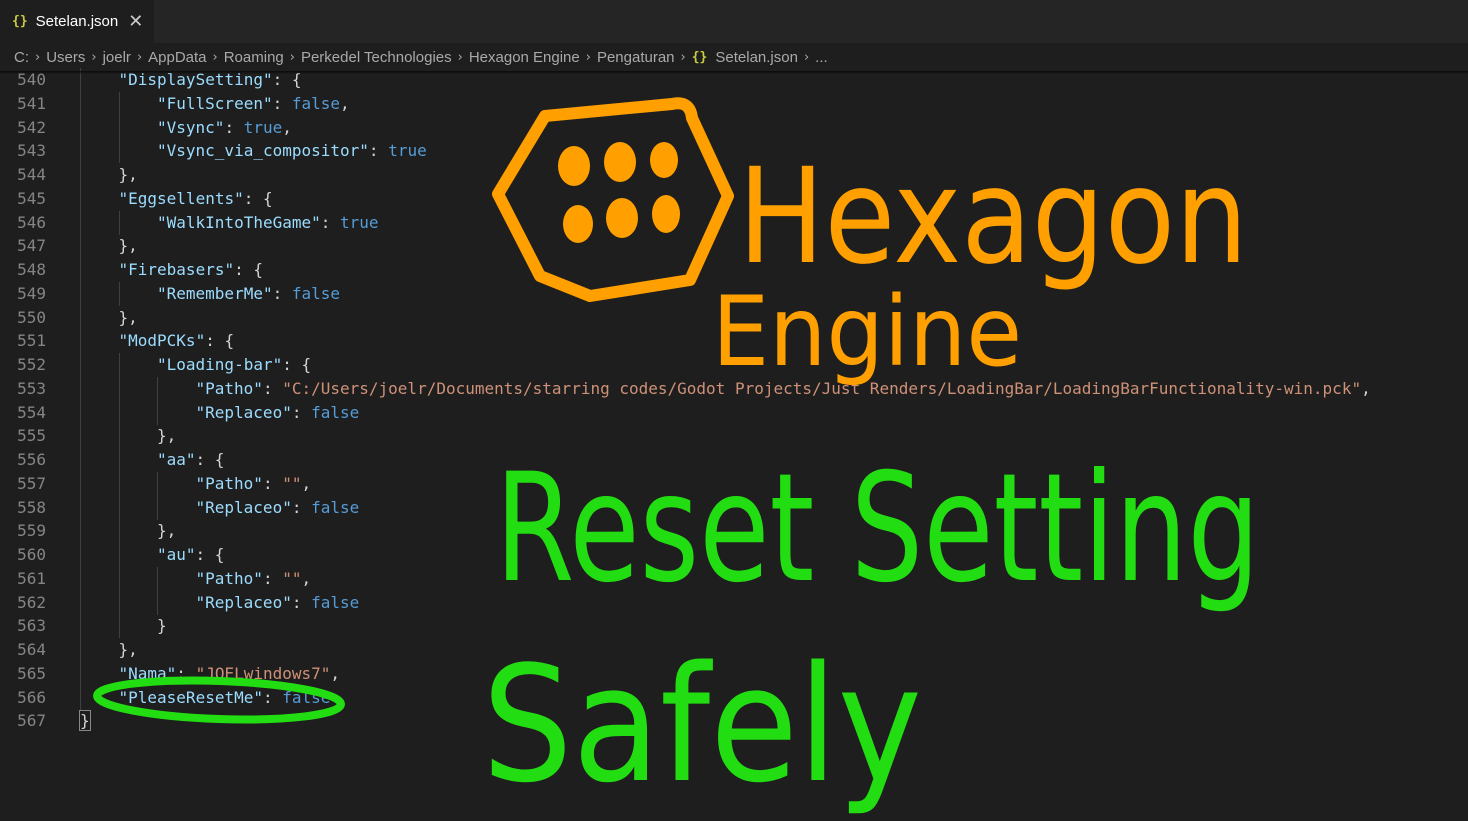  Describe the element at coordinates (215, 293) in the screenshot. I see `json-key: "RememberMe"` at that location.